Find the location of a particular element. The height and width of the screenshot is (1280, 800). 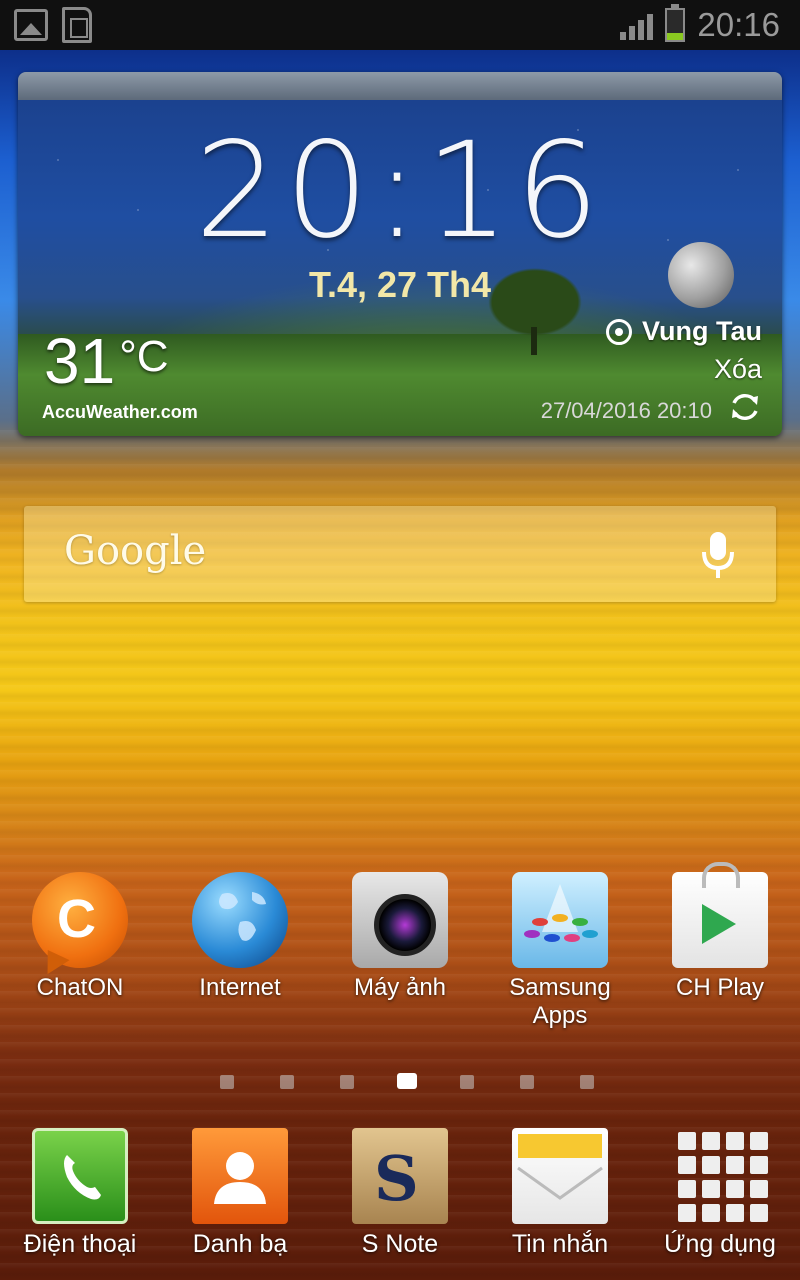

clock-time: 20:16 is located at coordinates (400, 191).